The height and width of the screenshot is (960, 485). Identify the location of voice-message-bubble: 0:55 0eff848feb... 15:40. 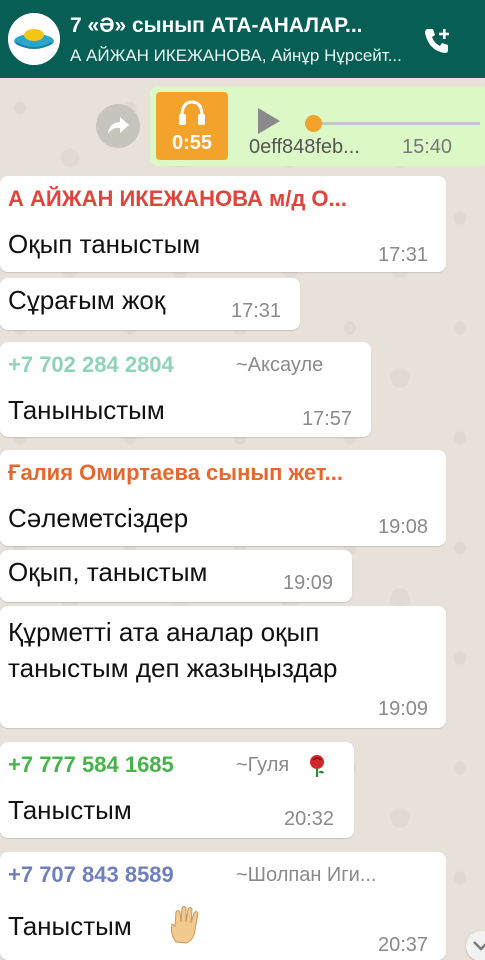
(317, 126).